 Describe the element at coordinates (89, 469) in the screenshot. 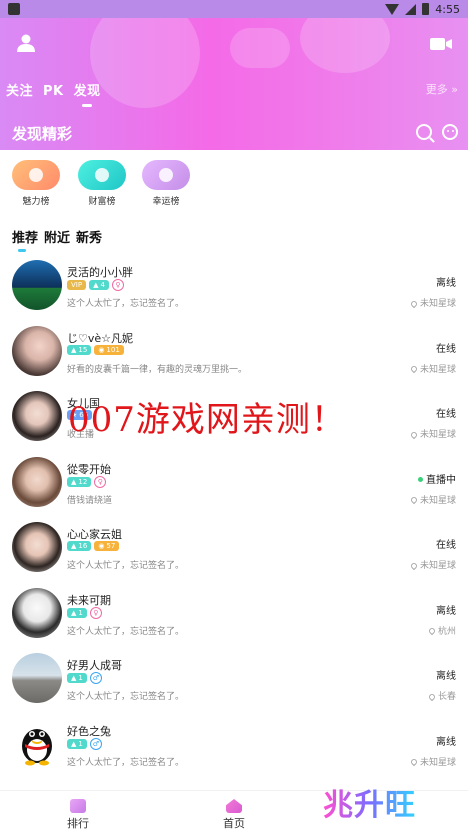

I see `user-name: 從零开始` at that location.